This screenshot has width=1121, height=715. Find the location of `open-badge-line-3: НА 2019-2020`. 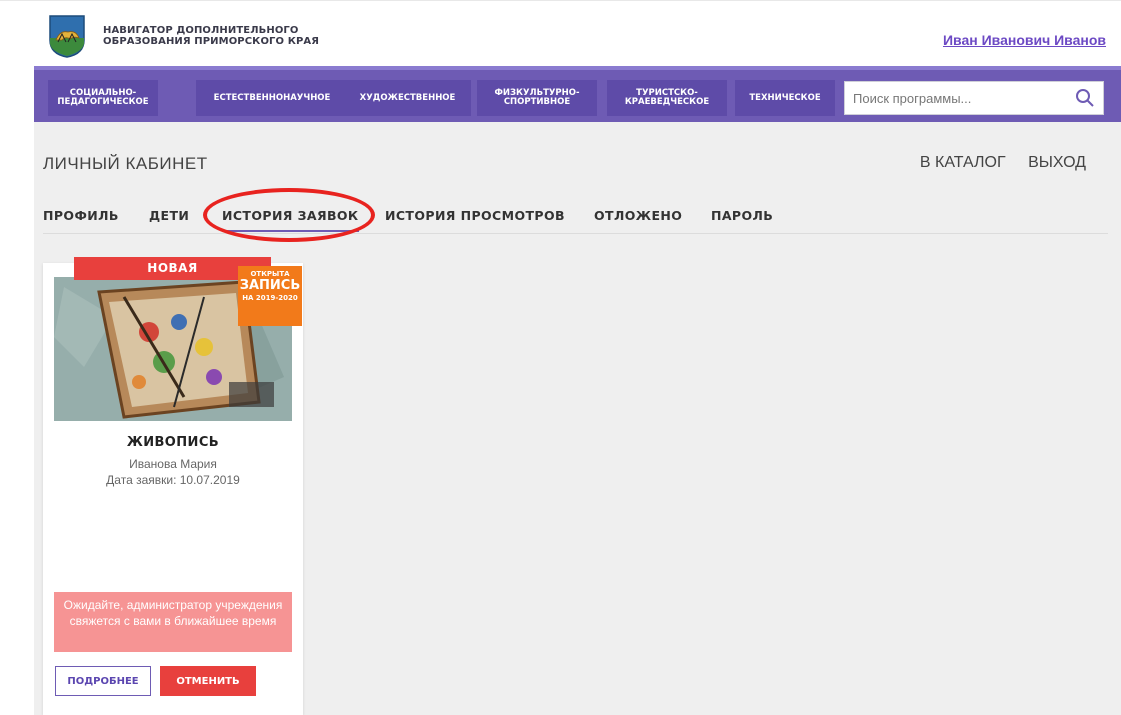

open-badge-line-3: НА 2019-2020 is located at coordinates (270, 298).